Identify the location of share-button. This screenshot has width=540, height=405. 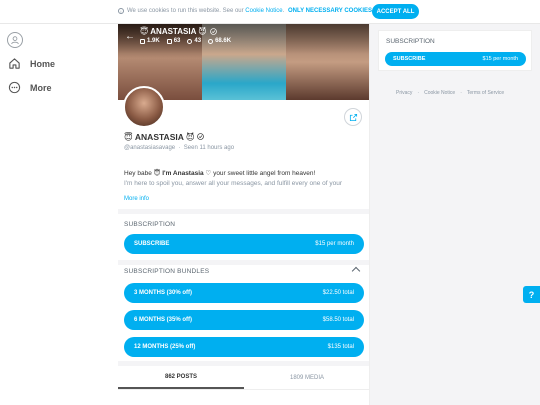
(353, 117).